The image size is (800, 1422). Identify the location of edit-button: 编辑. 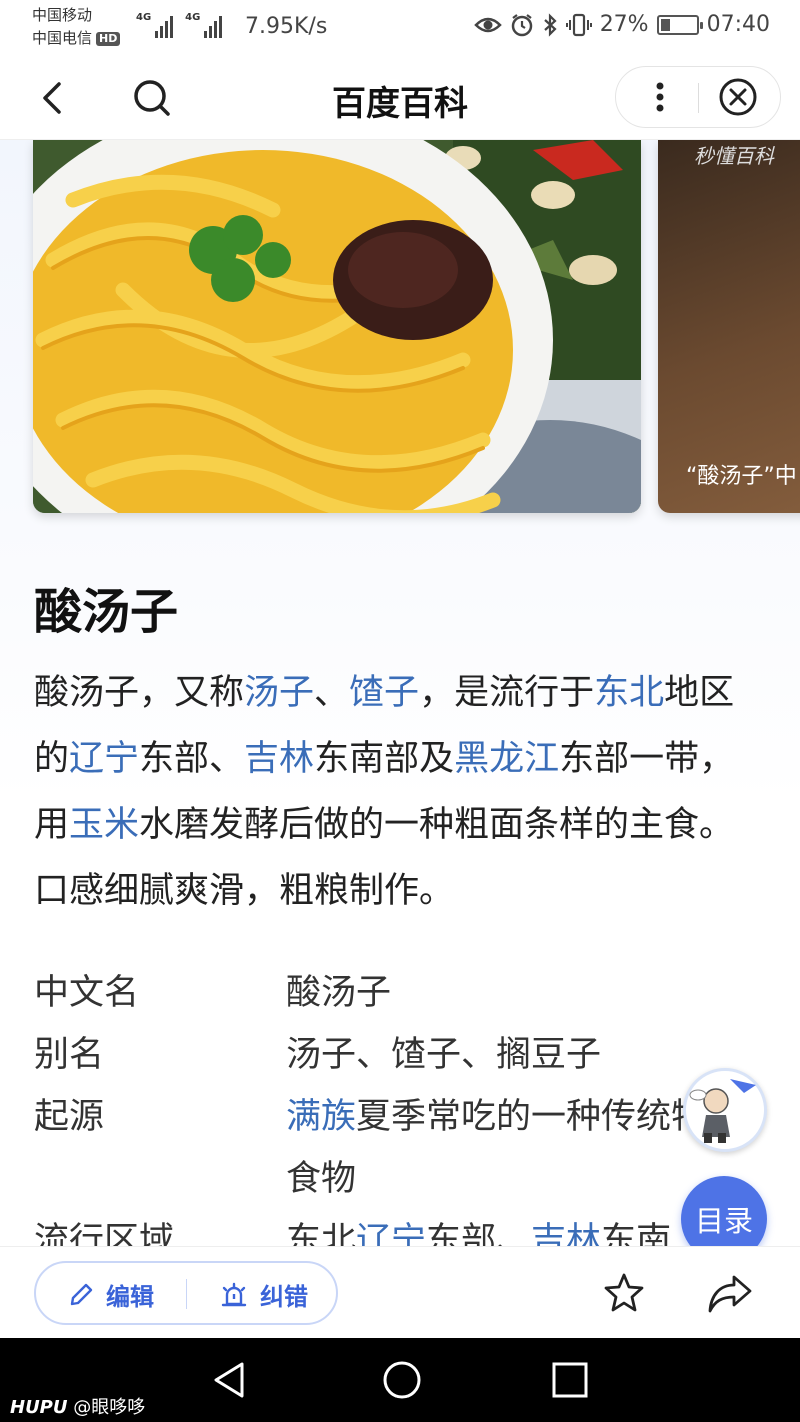
(110, 1294).